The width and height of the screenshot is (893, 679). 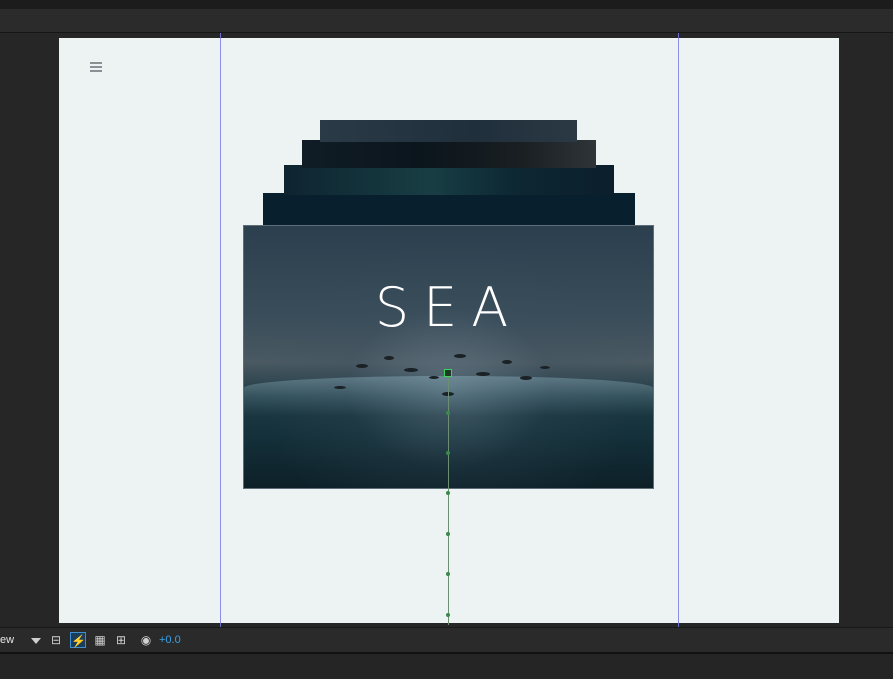 I want to click on hamburger-menu-icon, so click(x=96, y=67).